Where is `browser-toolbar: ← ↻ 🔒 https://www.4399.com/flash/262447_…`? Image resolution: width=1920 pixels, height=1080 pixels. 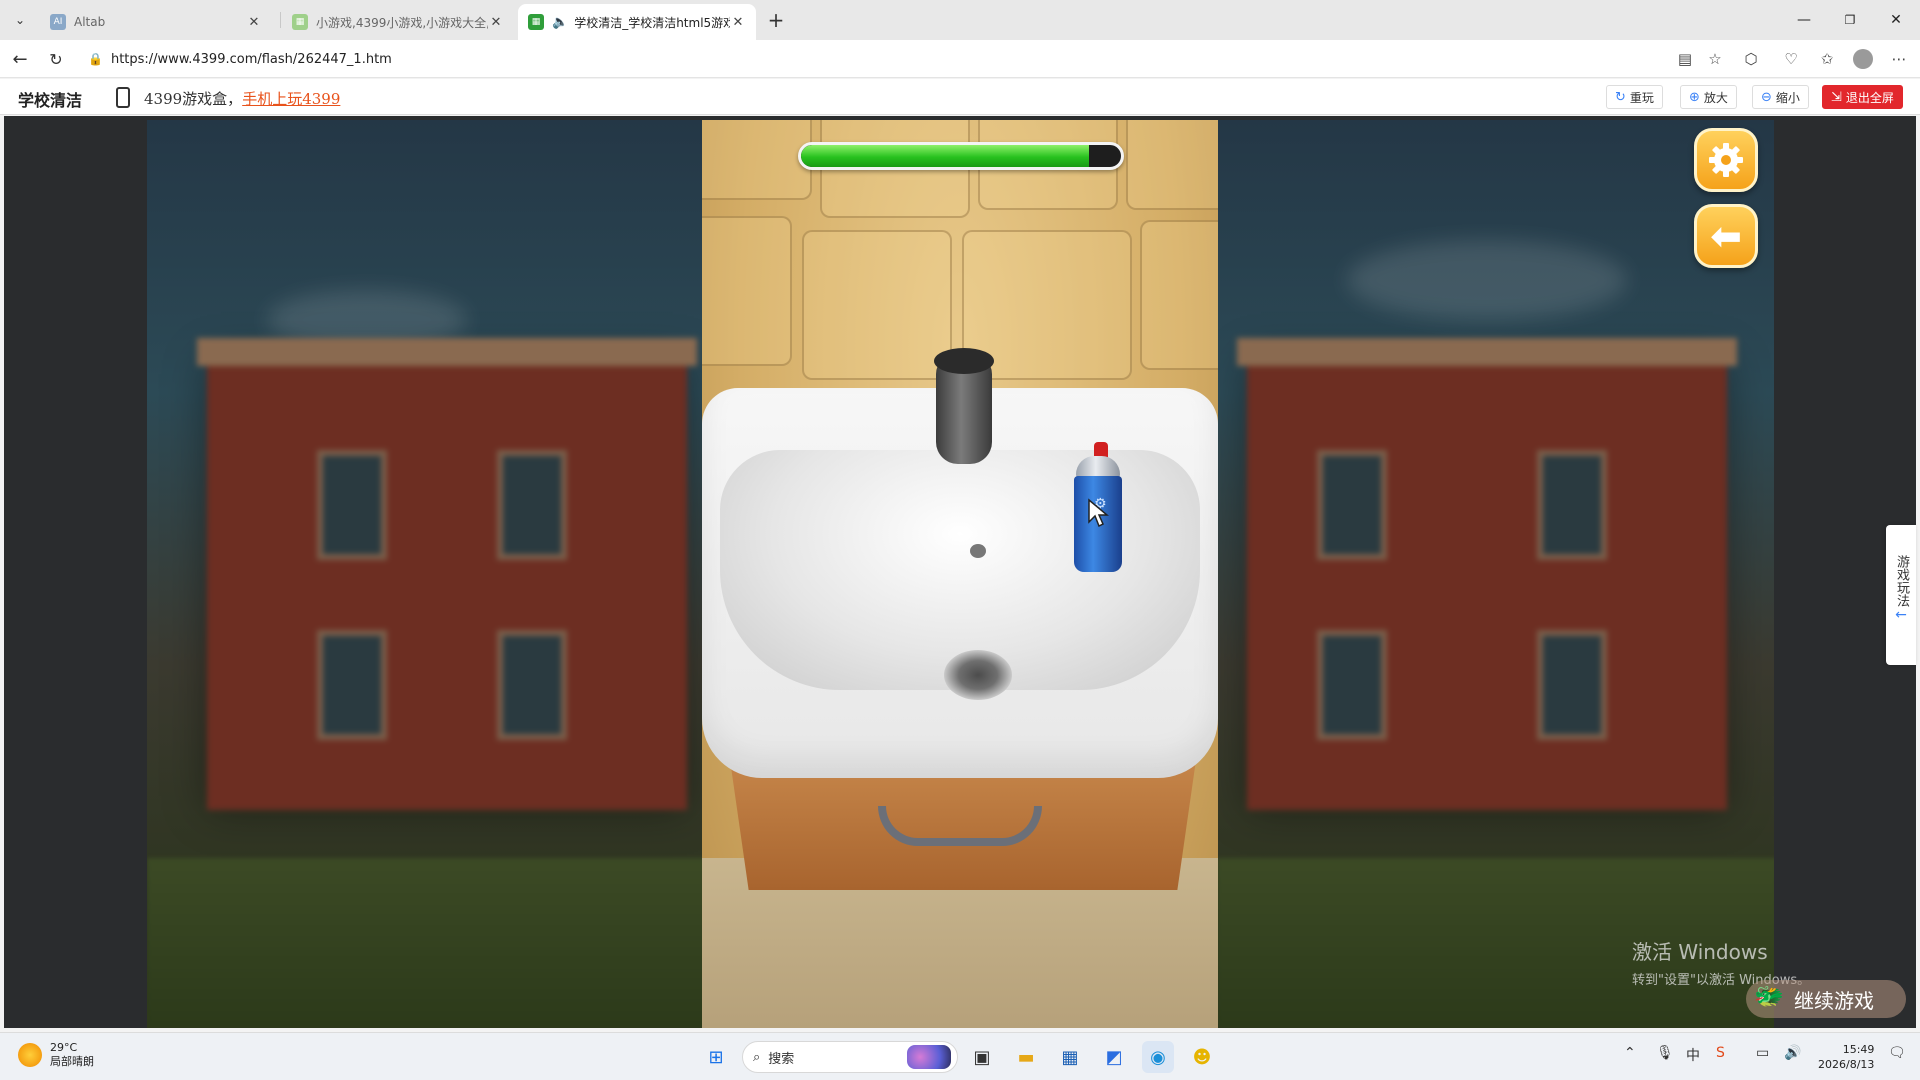
browser-toolbar: ← ↻ 🔒 https://www.4399.com/flash/262447_… is located at coordinates (960, 59).